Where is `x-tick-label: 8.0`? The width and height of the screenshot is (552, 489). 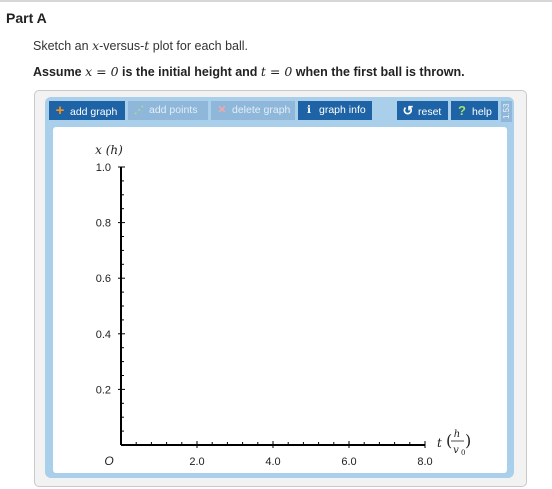 x-tick-label: 8.0 is located at coordinates (424, 462).